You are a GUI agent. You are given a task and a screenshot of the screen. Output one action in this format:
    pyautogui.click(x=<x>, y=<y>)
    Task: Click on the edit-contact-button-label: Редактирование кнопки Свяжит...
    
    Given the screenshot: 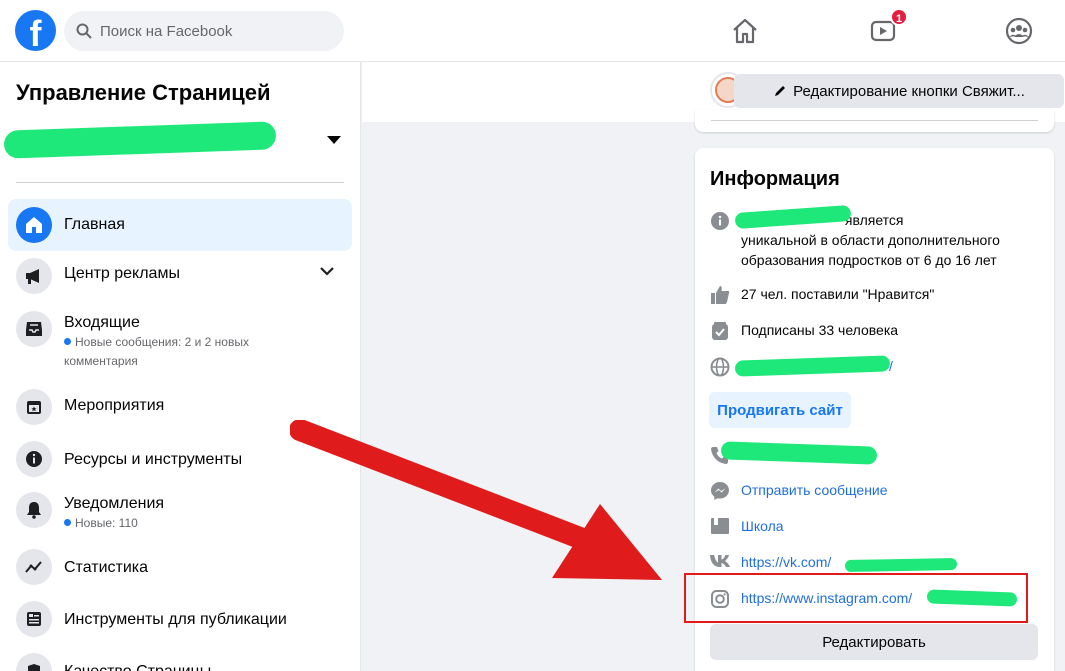 What is the action you would take?
    pyautogui.click(x=909, y=91)
    